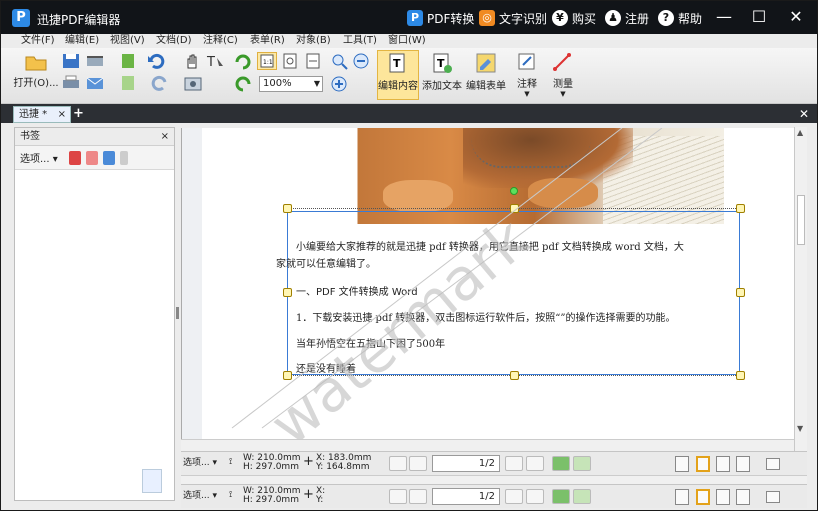 This screenshot has width=824, height=511. I want to click on bookmark-more-icon, so click(123, 157).